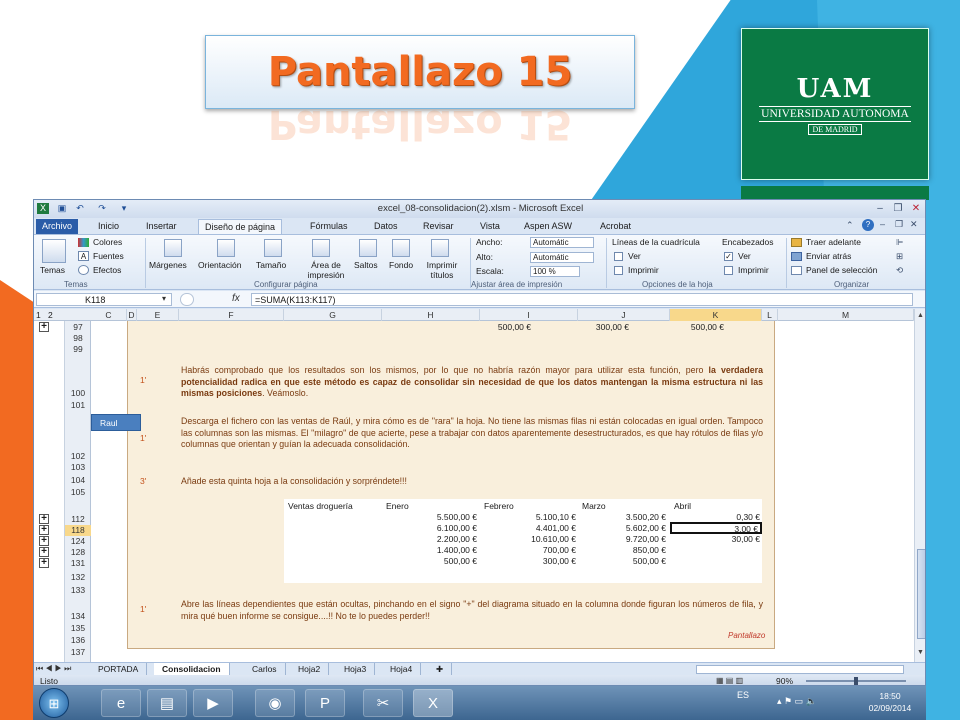 The width and height of the screenshot is (960, 720). What do you see at coordinates (78, 563) in the screenshot?
I see `row-header: 131` at bounding box center [78, 563].